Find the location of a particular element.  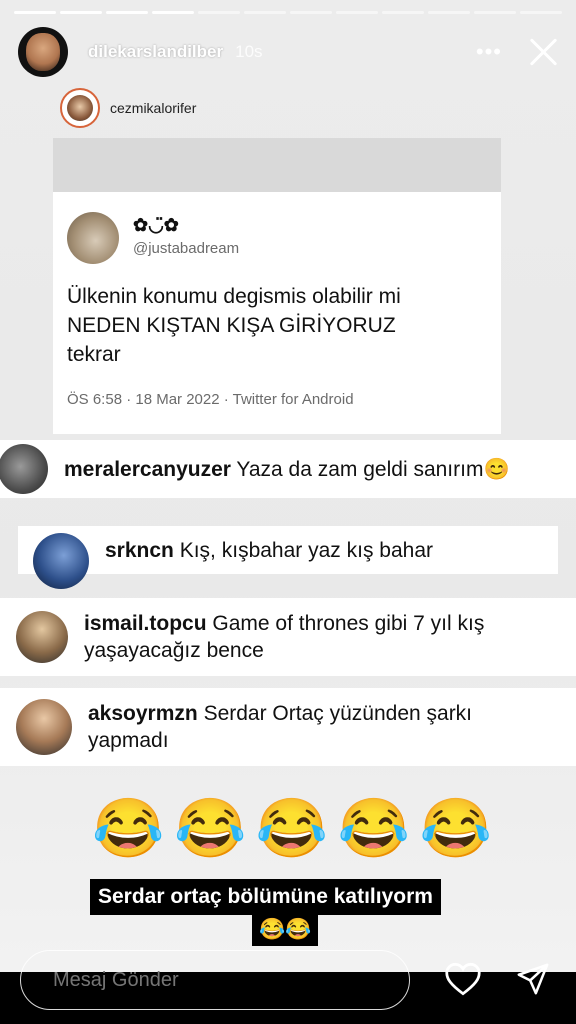

comment-card: srkncn Kış, kışbahar yaz kış bahar is located at coordinates (288, 557).